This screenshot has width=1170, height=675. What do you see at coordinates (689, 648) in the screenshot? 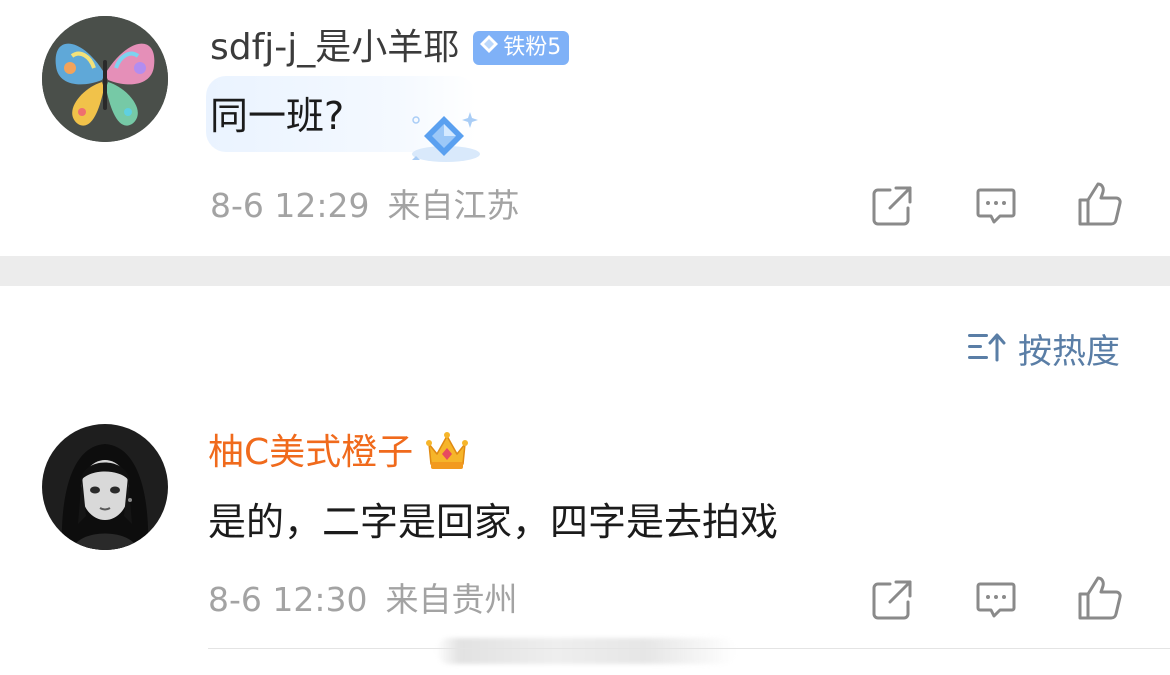
I see `comment-separator` at bounding box center [689, 648].